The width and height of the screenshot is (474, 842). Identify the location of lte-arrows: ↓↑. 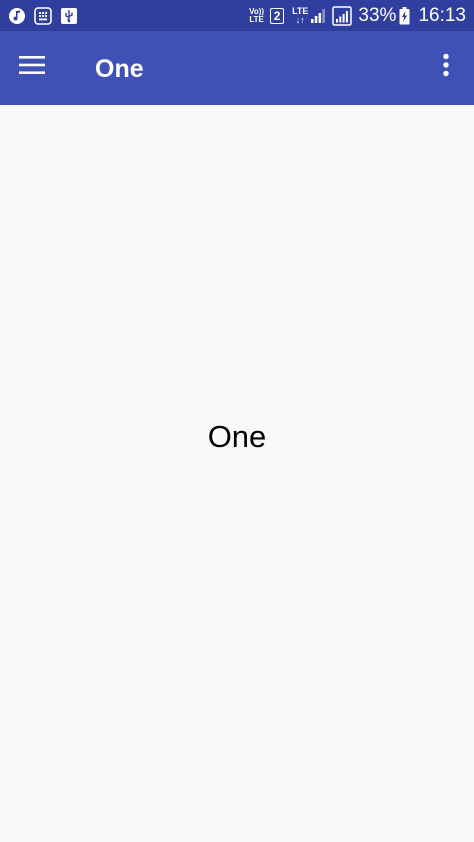
(300, 19).